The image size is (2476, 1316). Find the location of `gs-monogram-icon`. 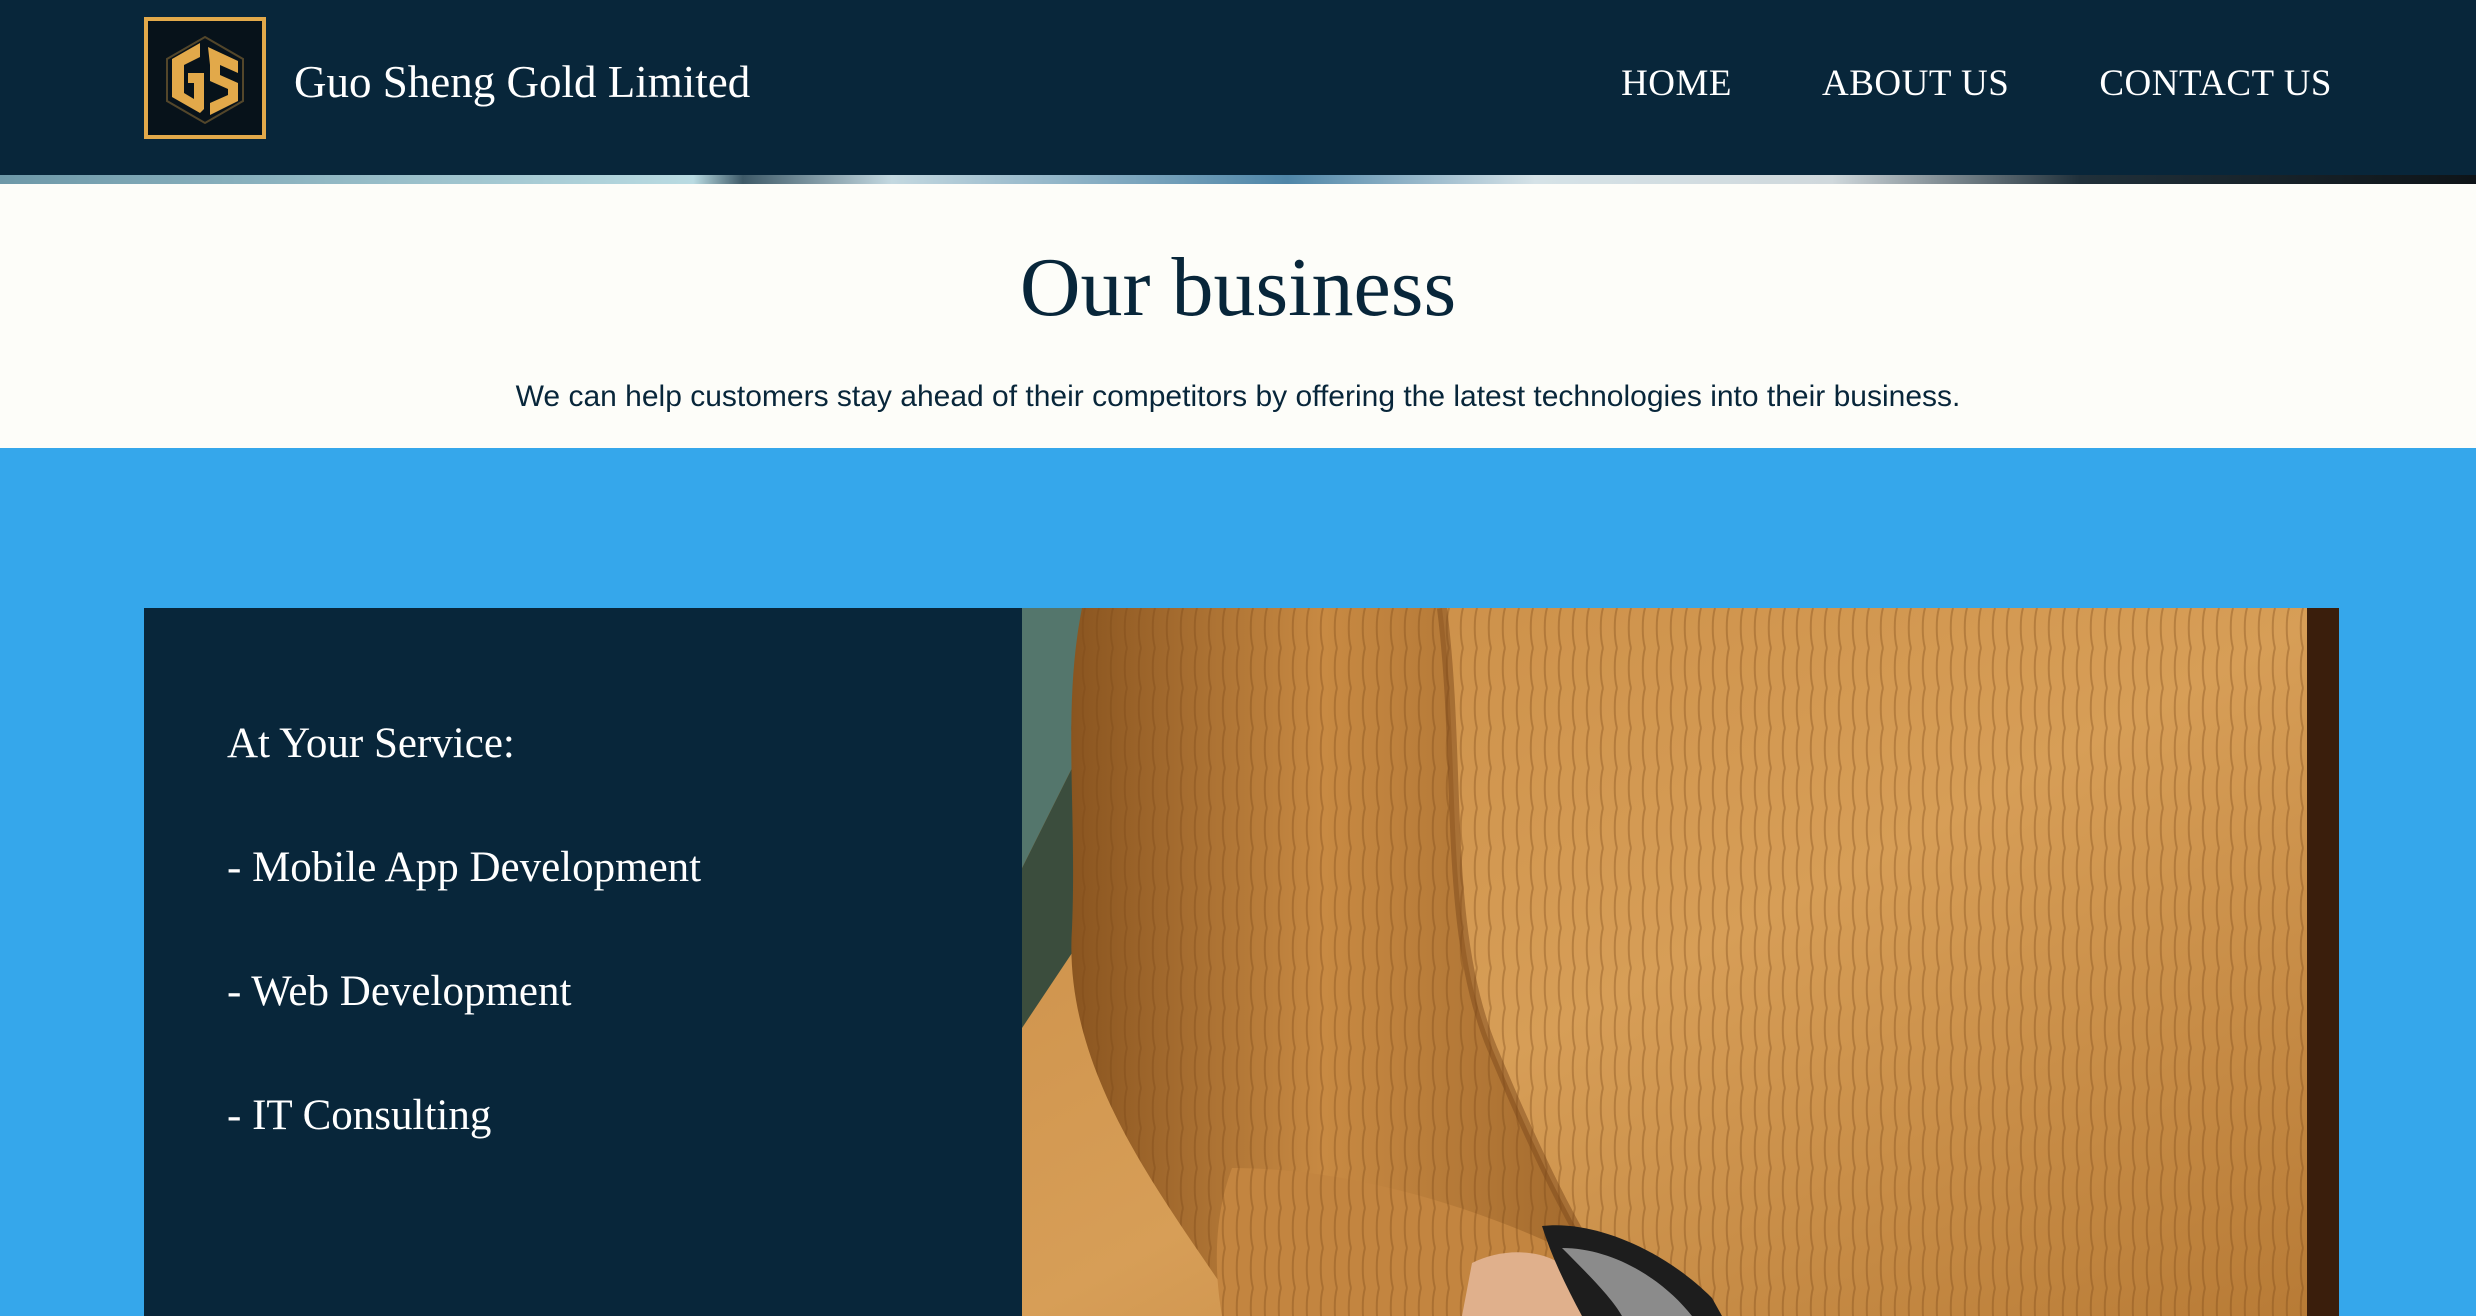

gs-monogram-icon is located at coordinates (205, 80).